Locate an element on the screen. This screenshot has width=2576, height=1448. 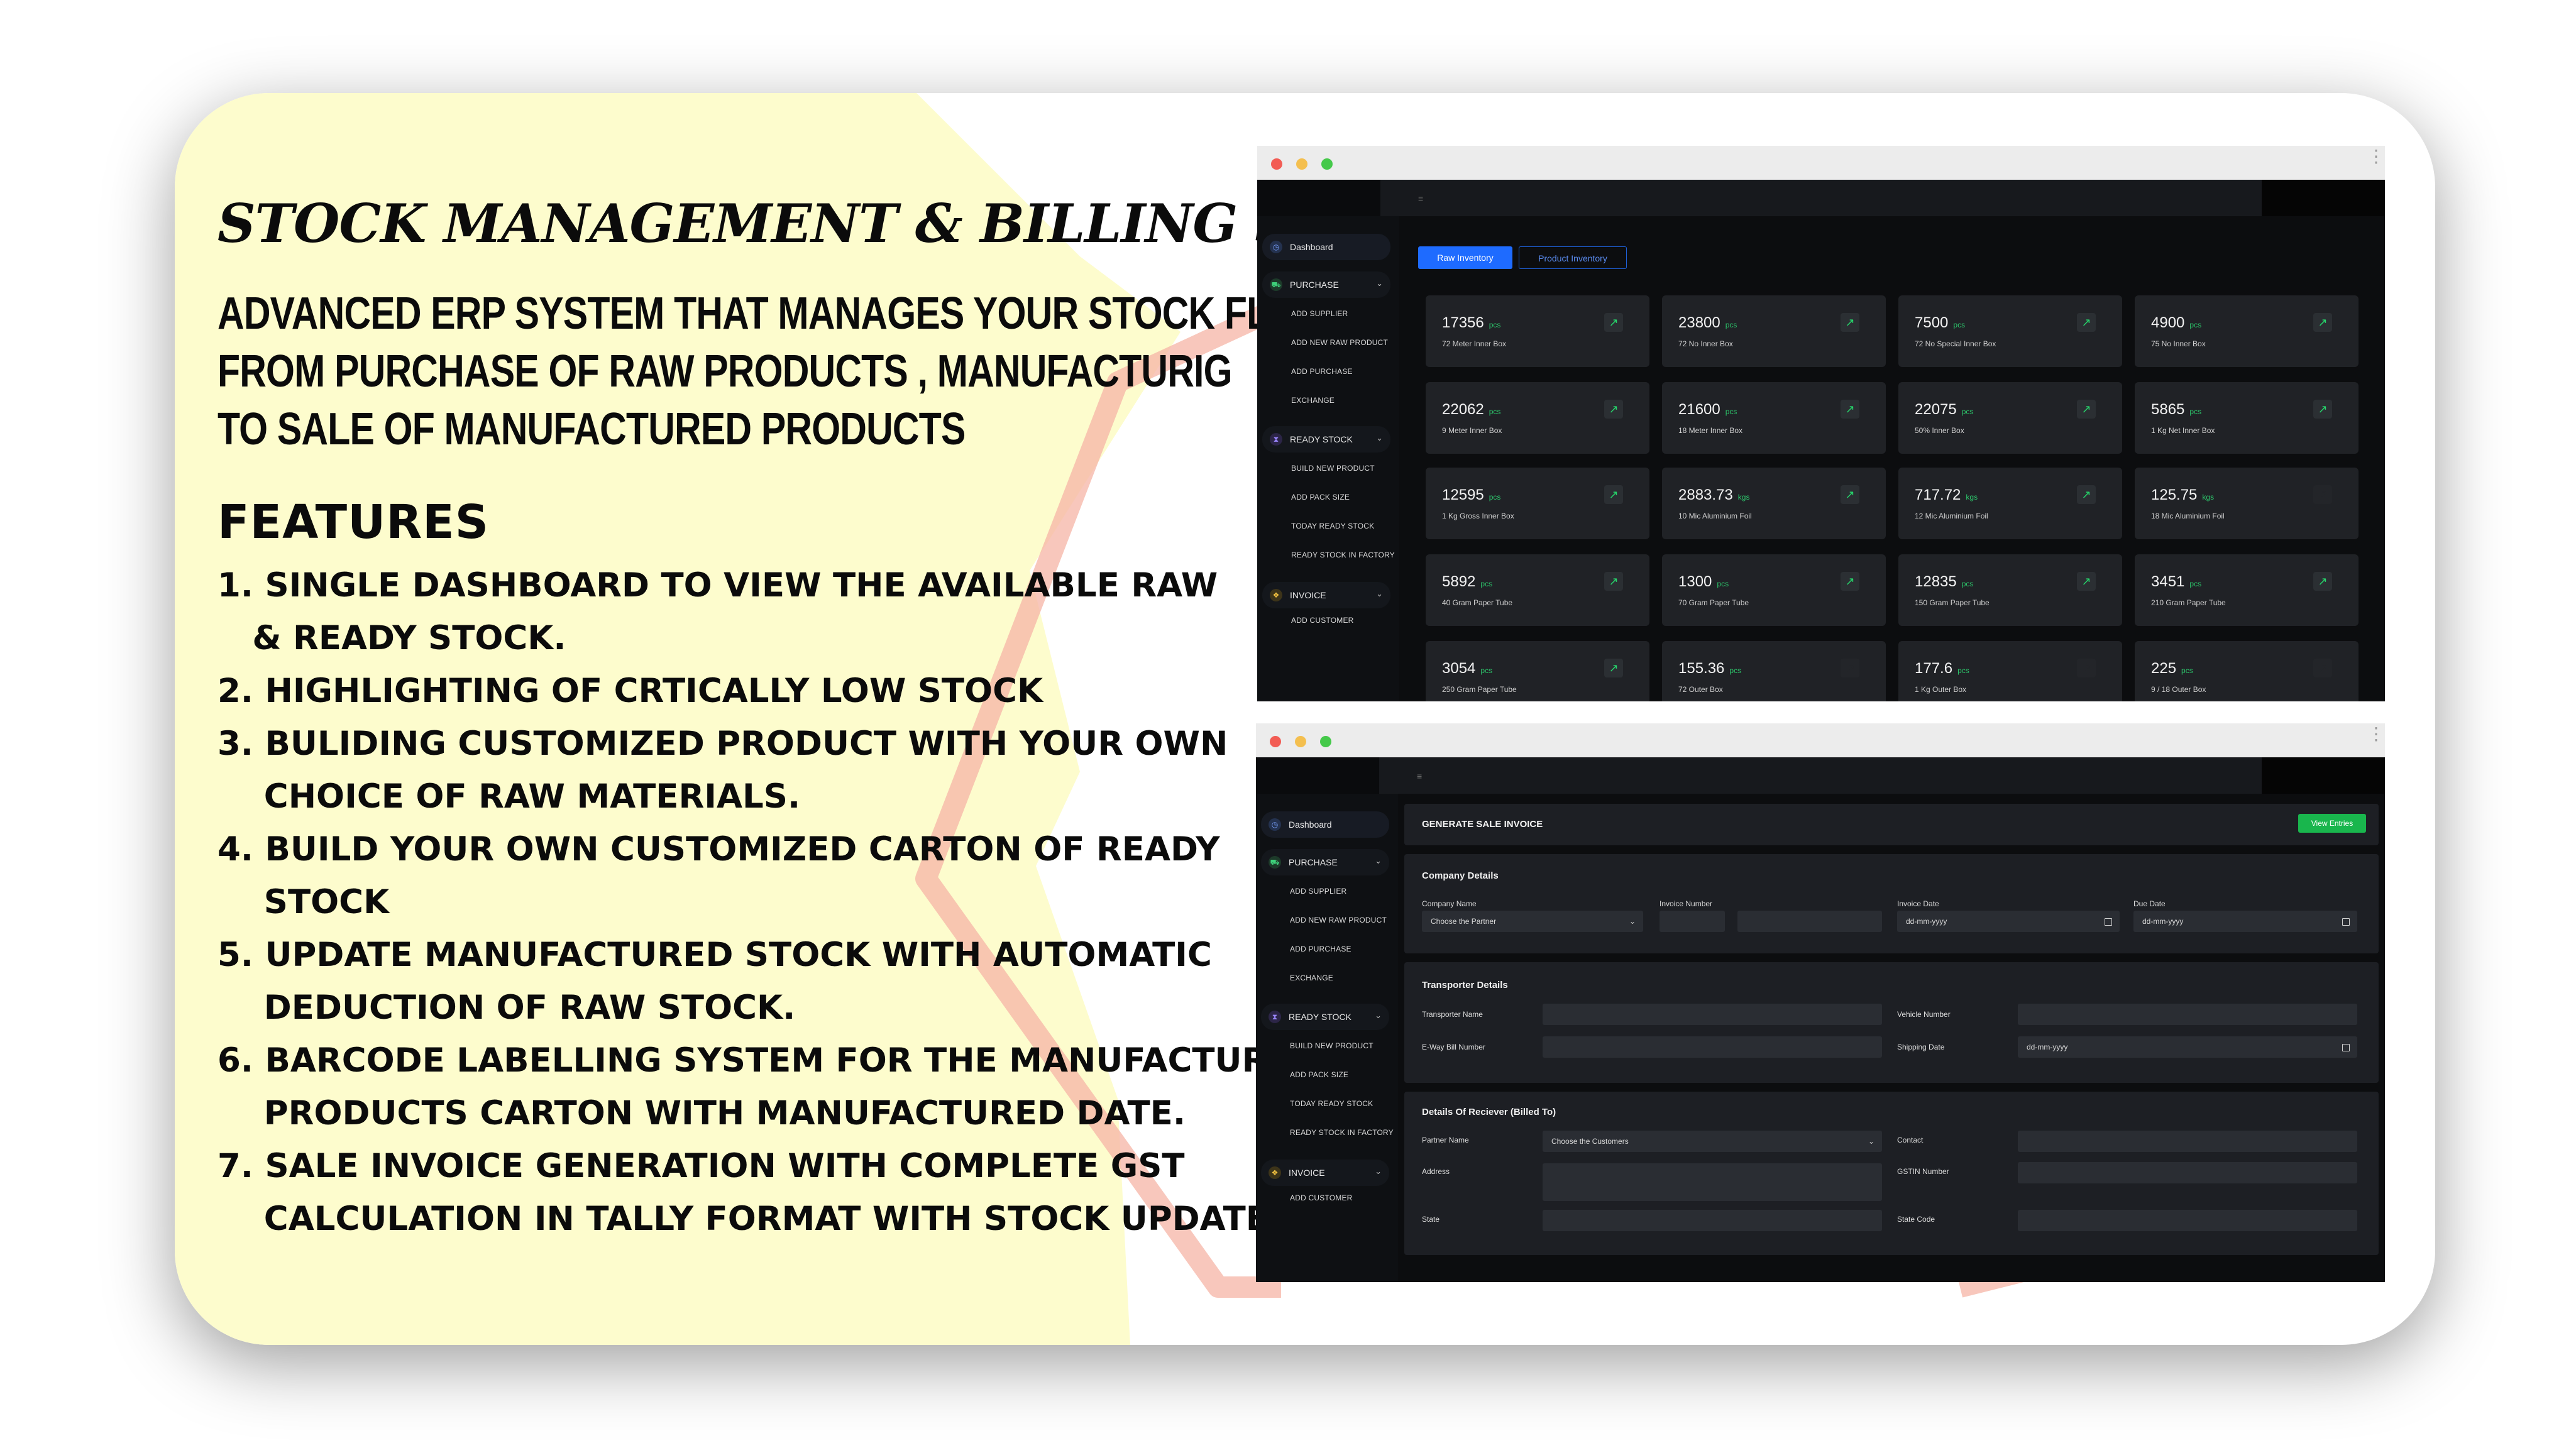
eway-bill-field is located at coordinates (1713, 1047).